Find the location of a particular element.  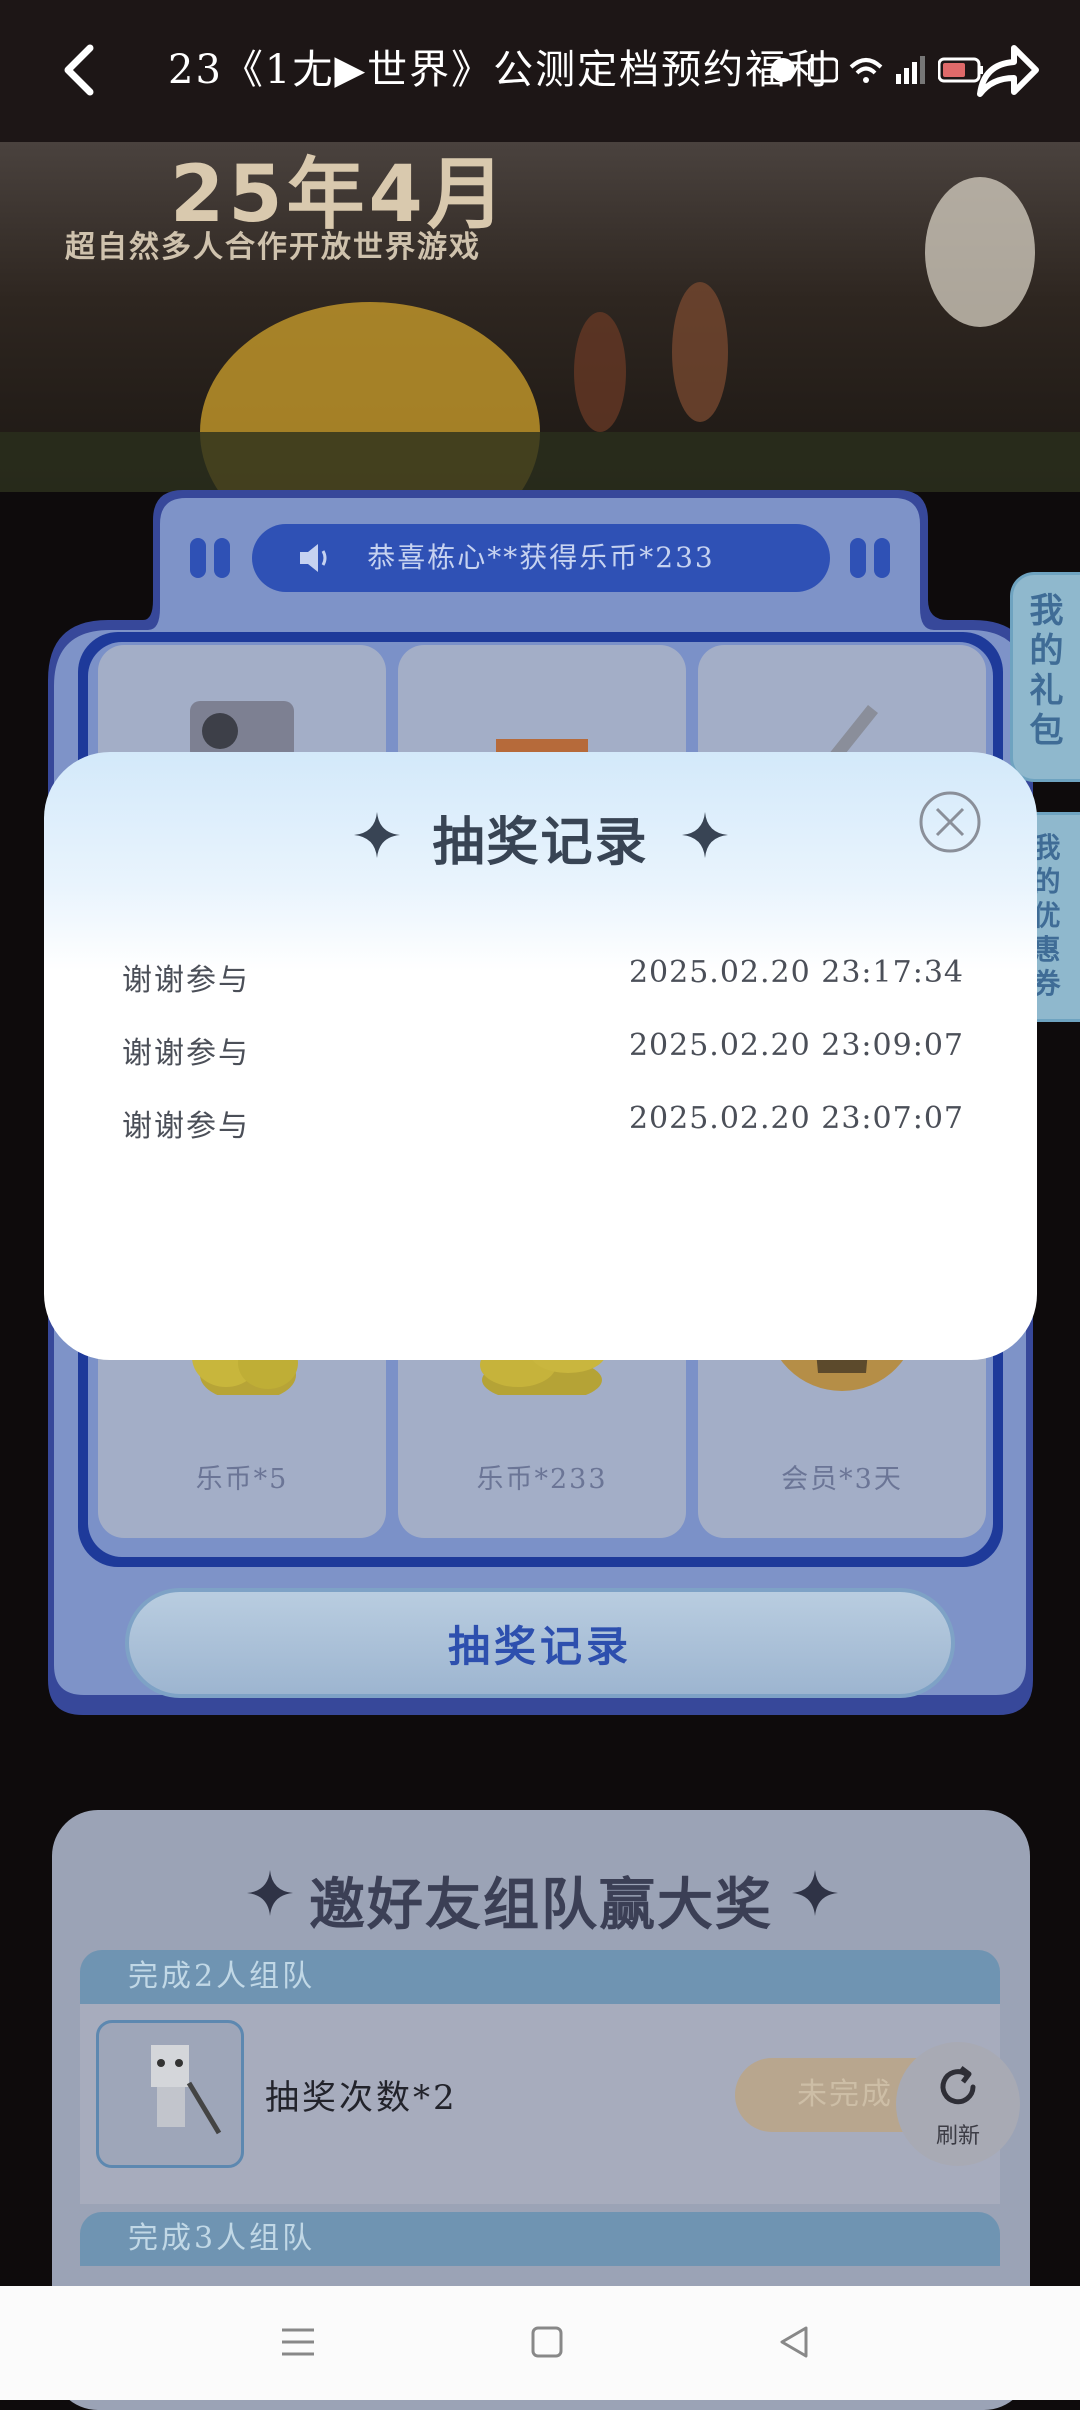

robot-reward-image is located at coordinates (170, 2094).